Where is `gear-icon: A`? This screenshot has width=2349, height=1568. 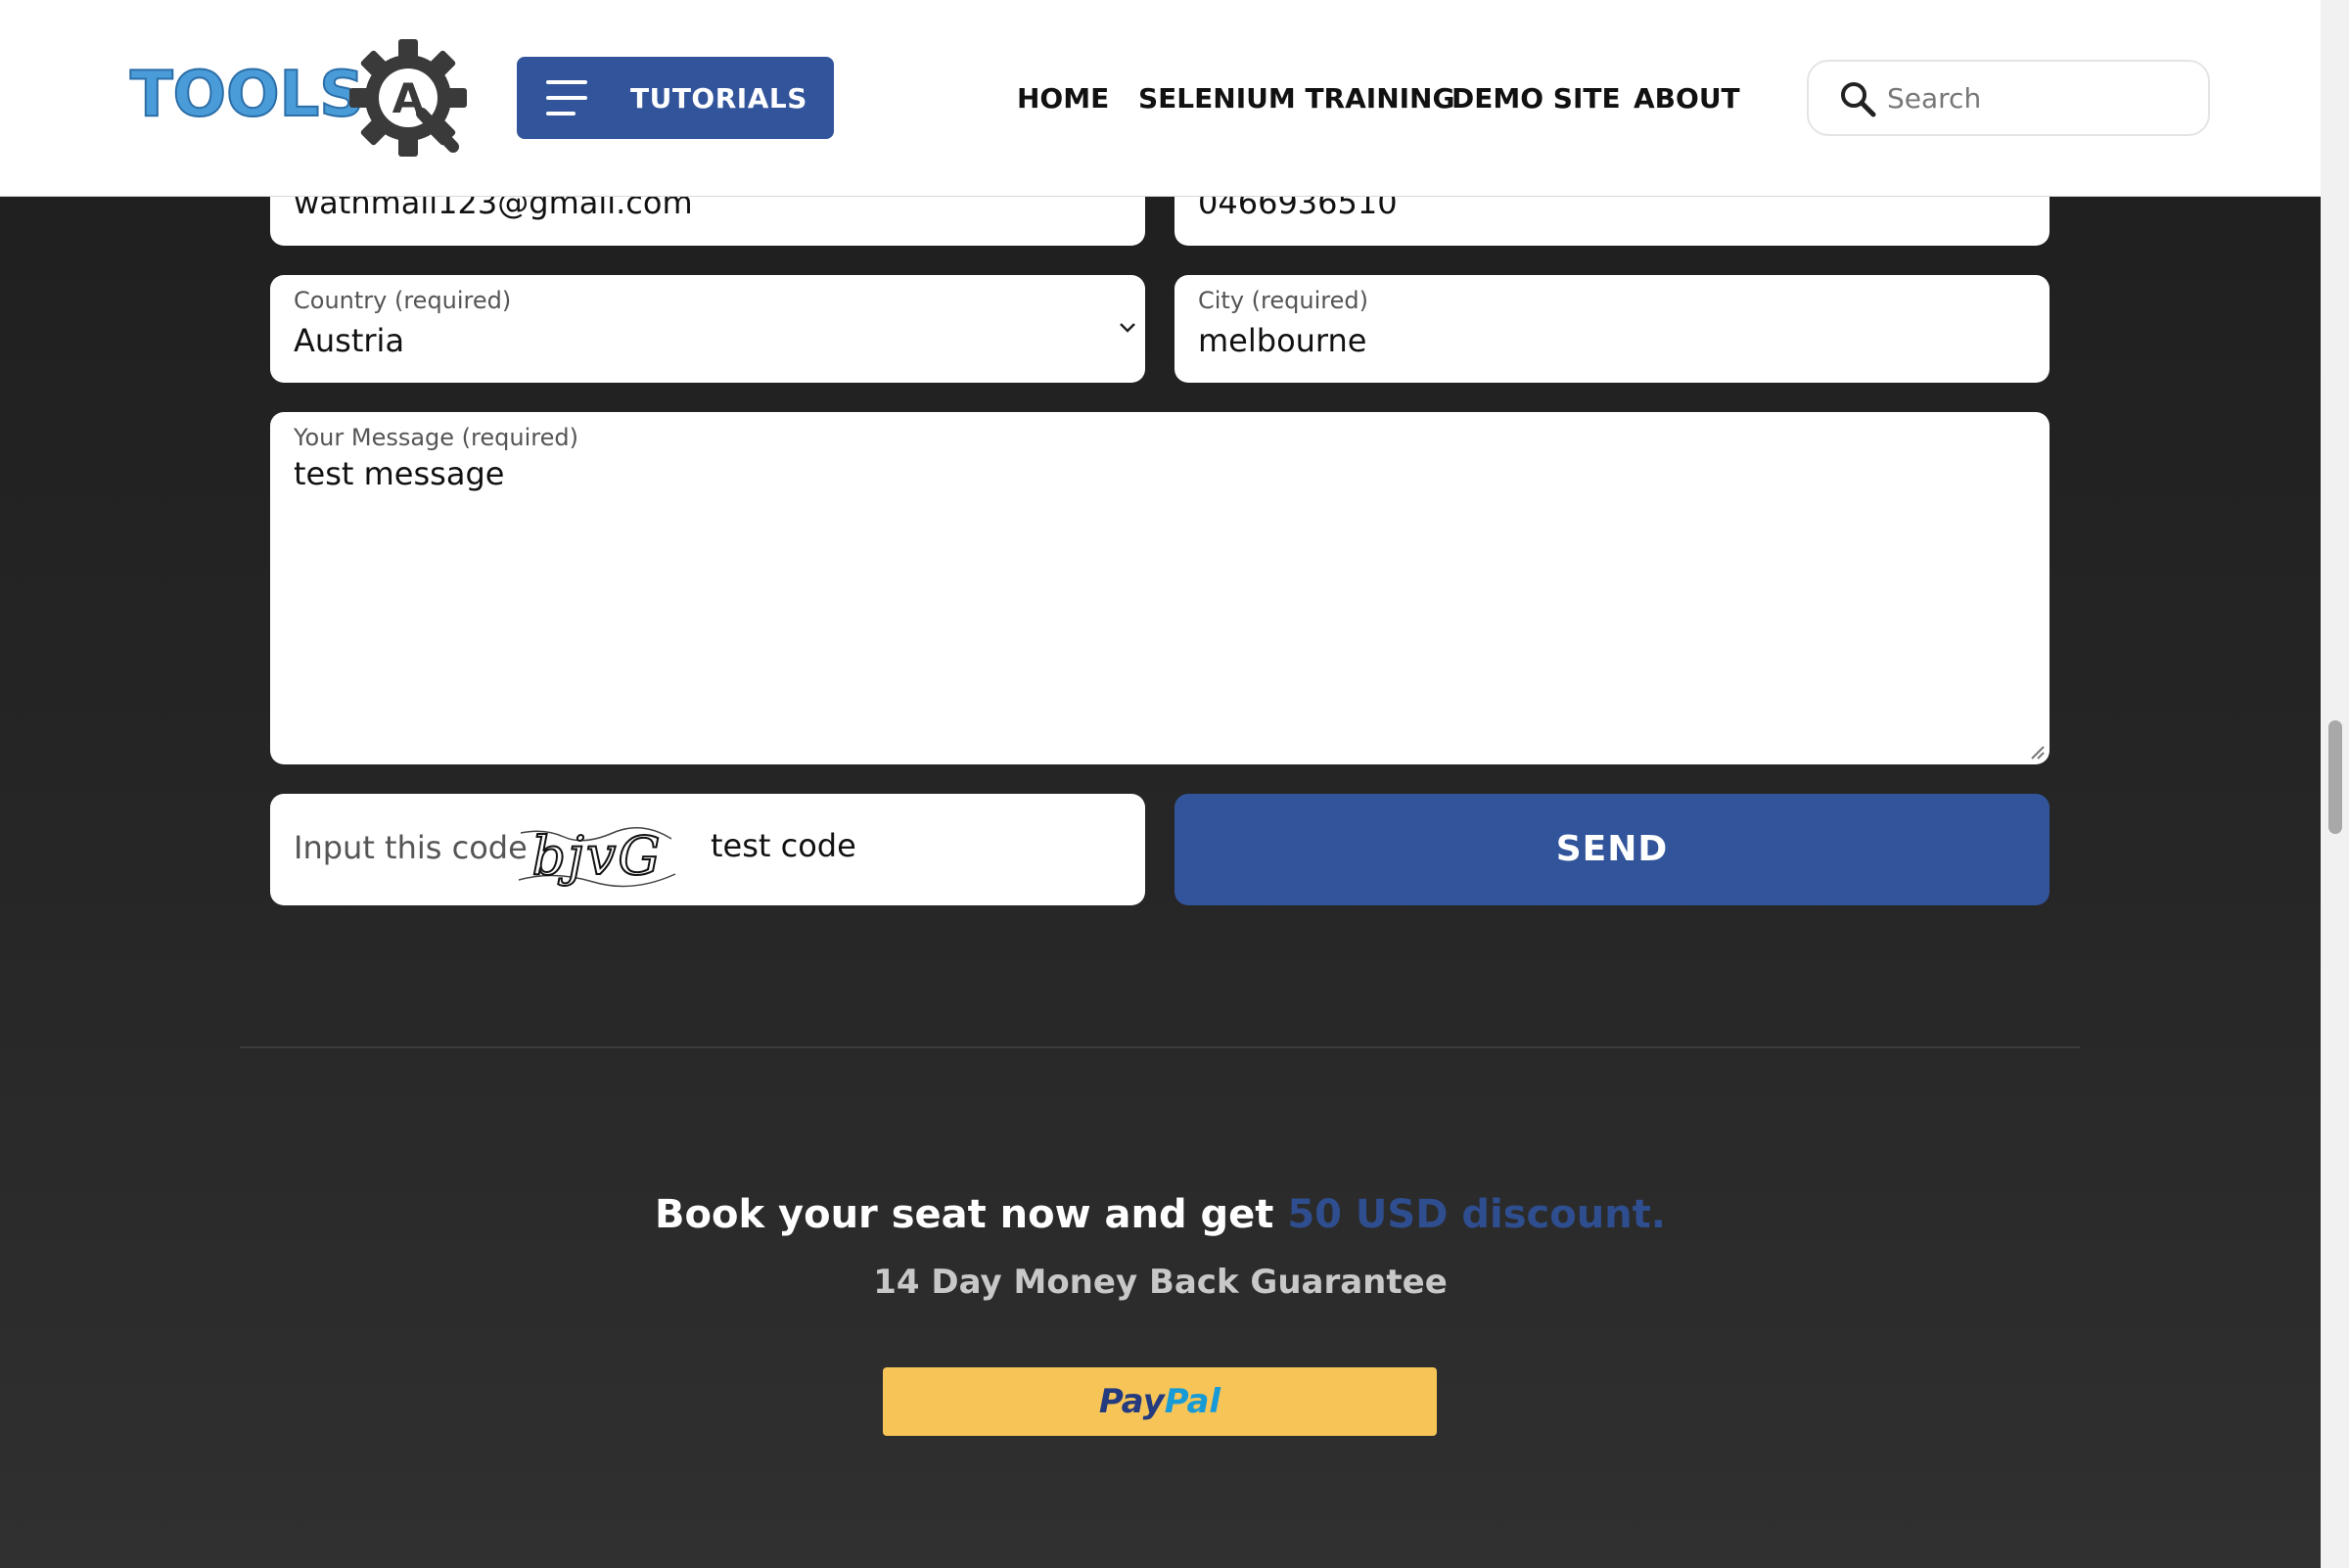
gear-icon: A is located at coordinates (408, 98).